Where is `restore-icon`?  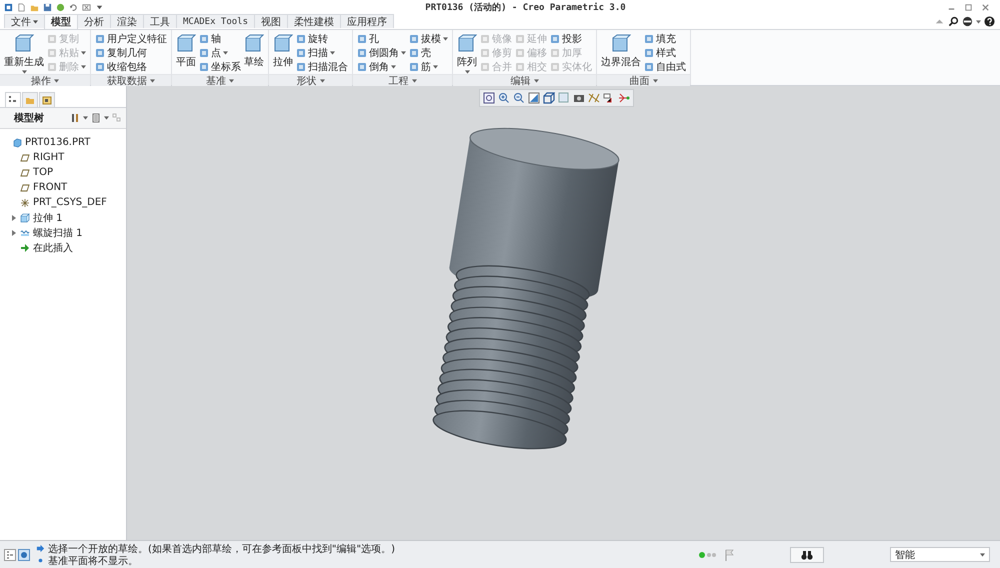 restore-icon is located at coordinates (968, 7).